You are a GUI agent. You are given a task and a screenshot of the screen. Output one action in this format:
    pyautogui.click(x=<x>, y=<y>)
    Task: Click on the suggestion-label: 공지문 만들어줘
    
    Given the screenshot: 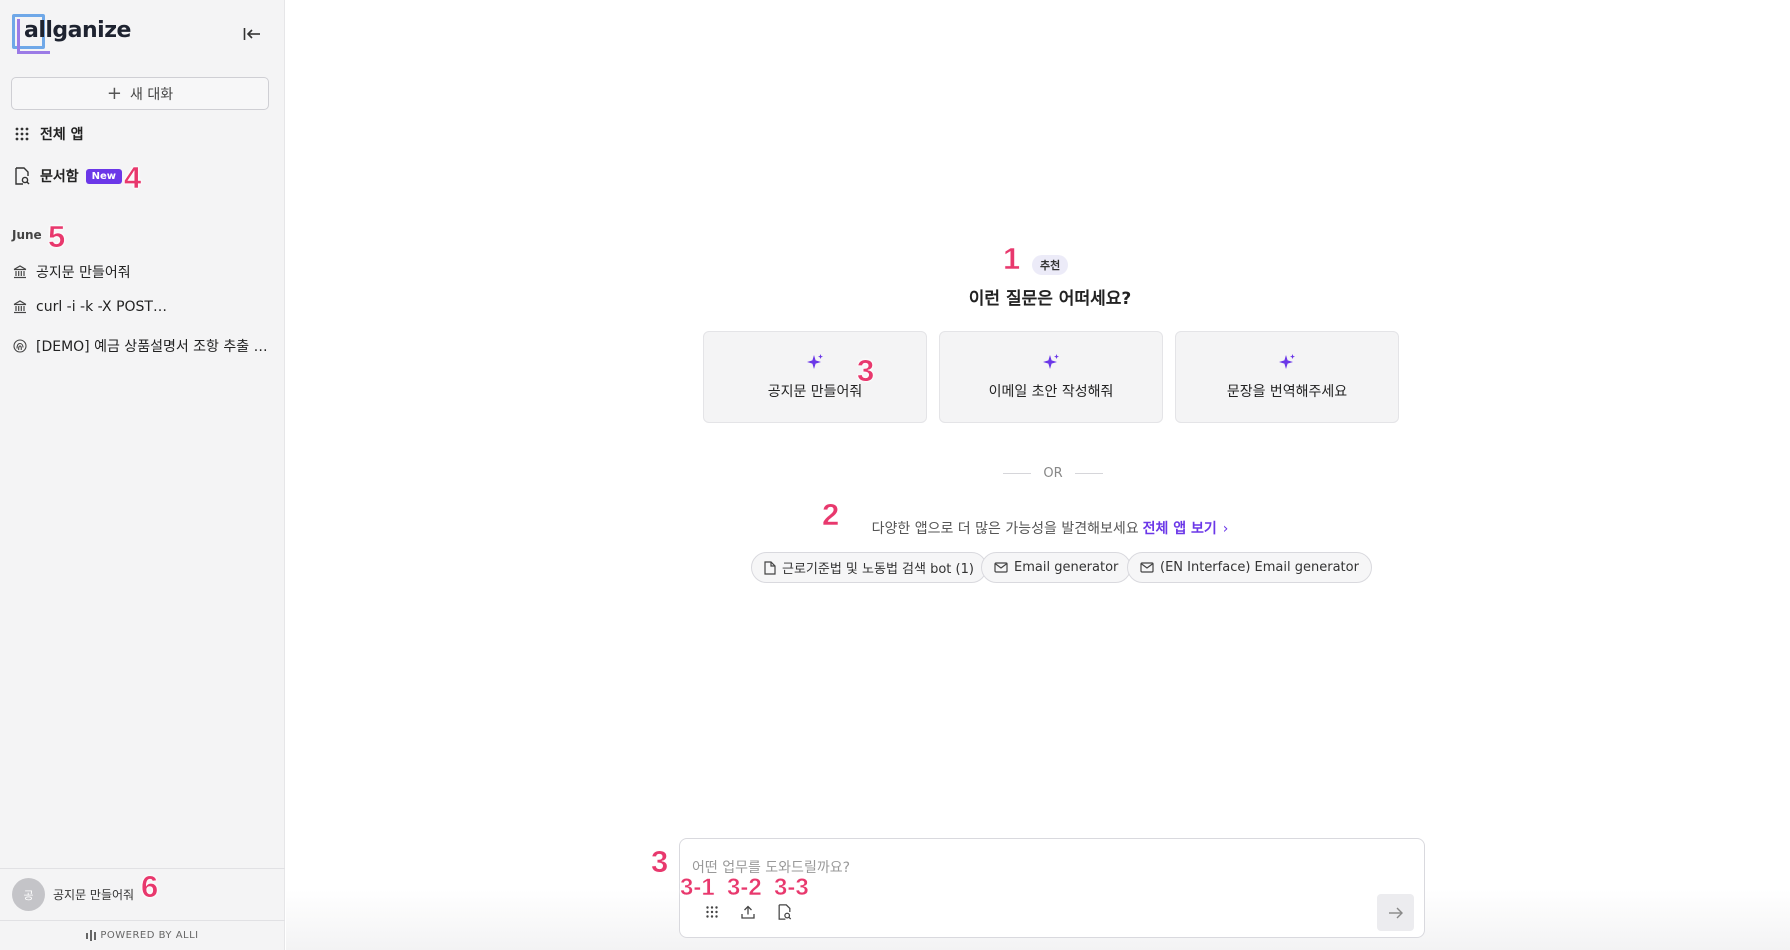 What is the action you would take?
    pyautogui.click(x=815, y=392)
    